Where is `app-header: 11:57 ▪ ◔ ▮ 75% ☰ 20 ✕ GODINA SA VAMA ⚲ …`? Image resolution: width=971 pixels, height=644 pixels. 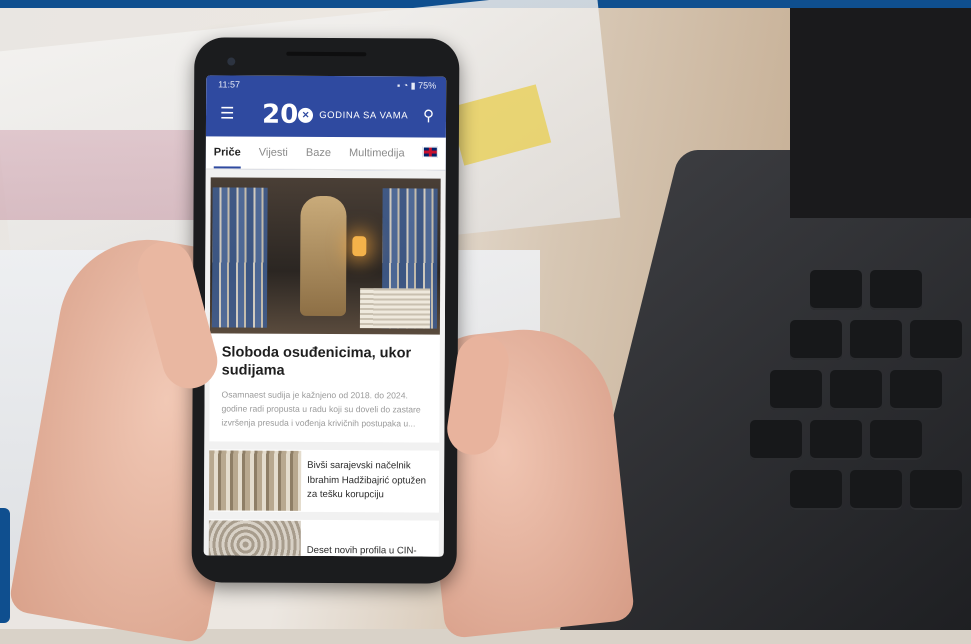 app-header: 11:57 ▪ ◔ ▮ 75% ☰ 20 ✕ GODINA SA VAMA ⚲ … is located at coordinates (326, 123).